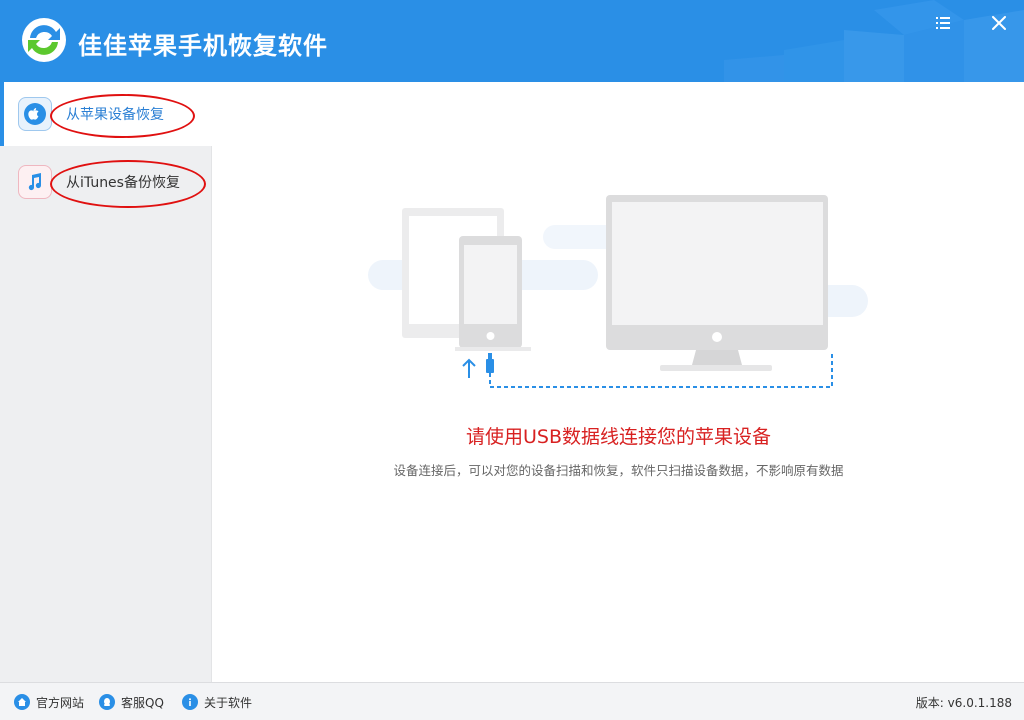  What do you see at coordinates (618, 291) in the screenshot?
I see `device-connection-illustration` at bounding box center [618, 291].